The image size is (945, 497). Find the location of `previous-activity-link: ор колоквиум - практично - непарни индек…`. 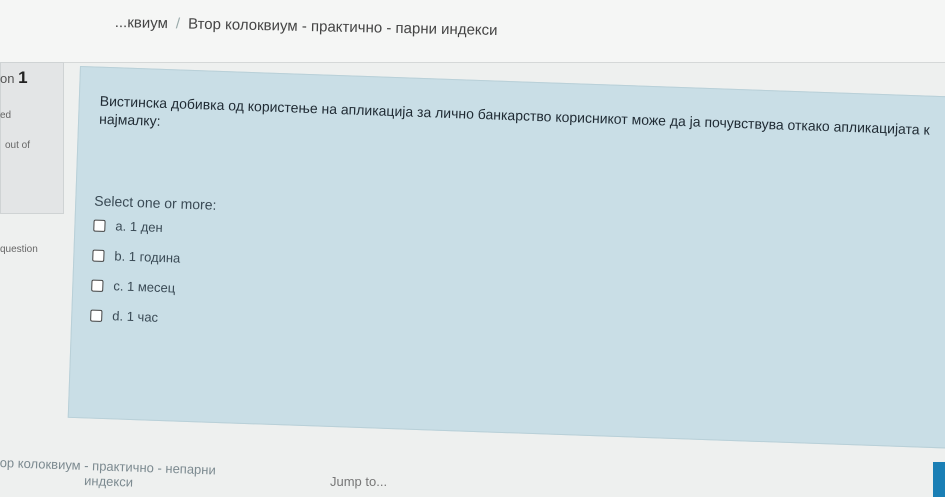

previous-activity-link: ор колоквиум - практично - непарни индек… is located at coordinates (108, 472).